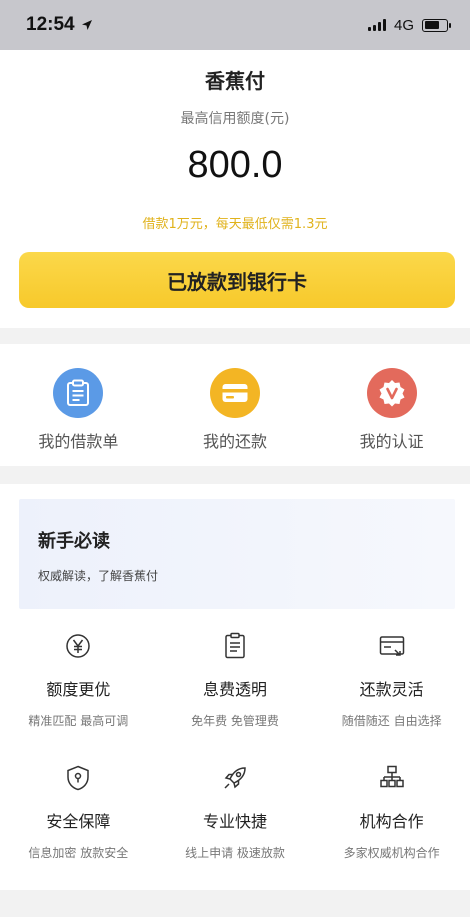  What do you see at coordinates (235, 81) in the screenshot?
I see `app-title: 香蕉付` at bounding box center [235, 81].